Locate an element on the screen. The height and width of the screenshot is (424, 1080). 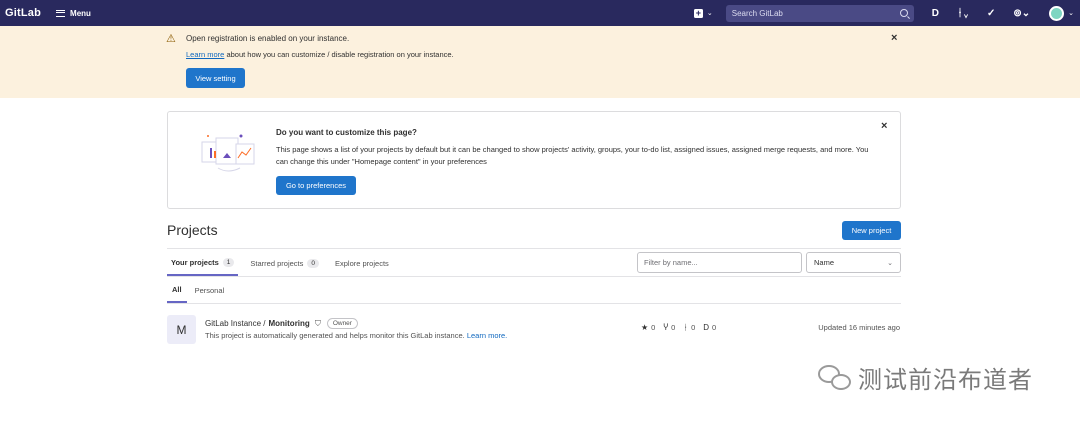
project-name-link: GitLab Instance / Monitoring ⛉ Owner is located at coordinates (281, 323).